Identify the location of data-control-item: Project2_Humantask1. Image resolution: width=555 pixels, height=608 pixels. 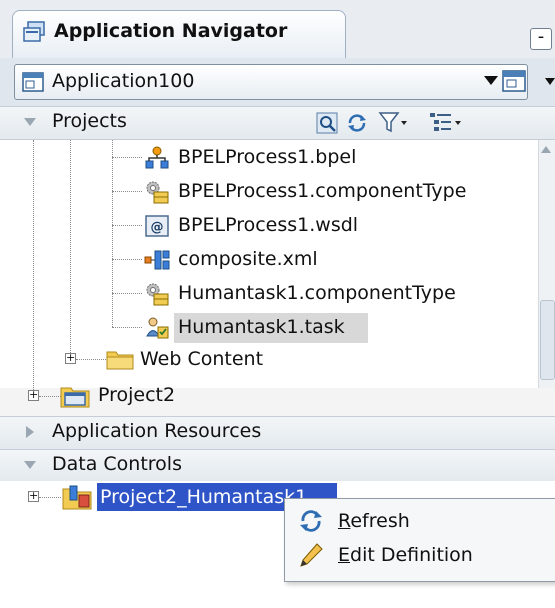
(203, 497).